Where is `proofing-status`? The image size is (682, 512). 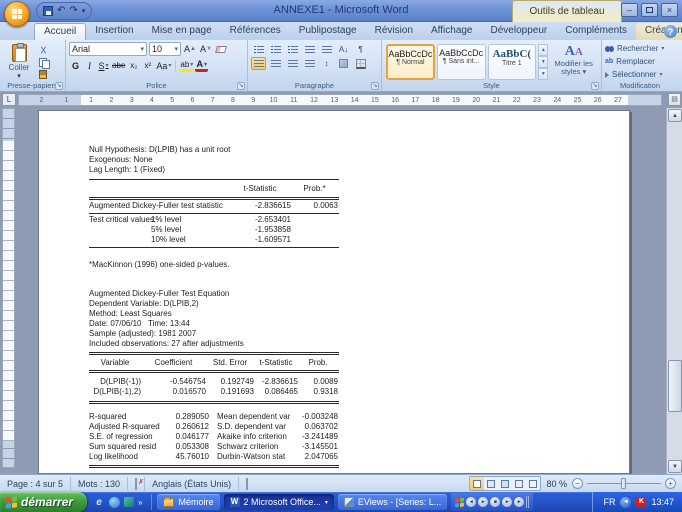 proofing-status is located at coordinates (137, 483).